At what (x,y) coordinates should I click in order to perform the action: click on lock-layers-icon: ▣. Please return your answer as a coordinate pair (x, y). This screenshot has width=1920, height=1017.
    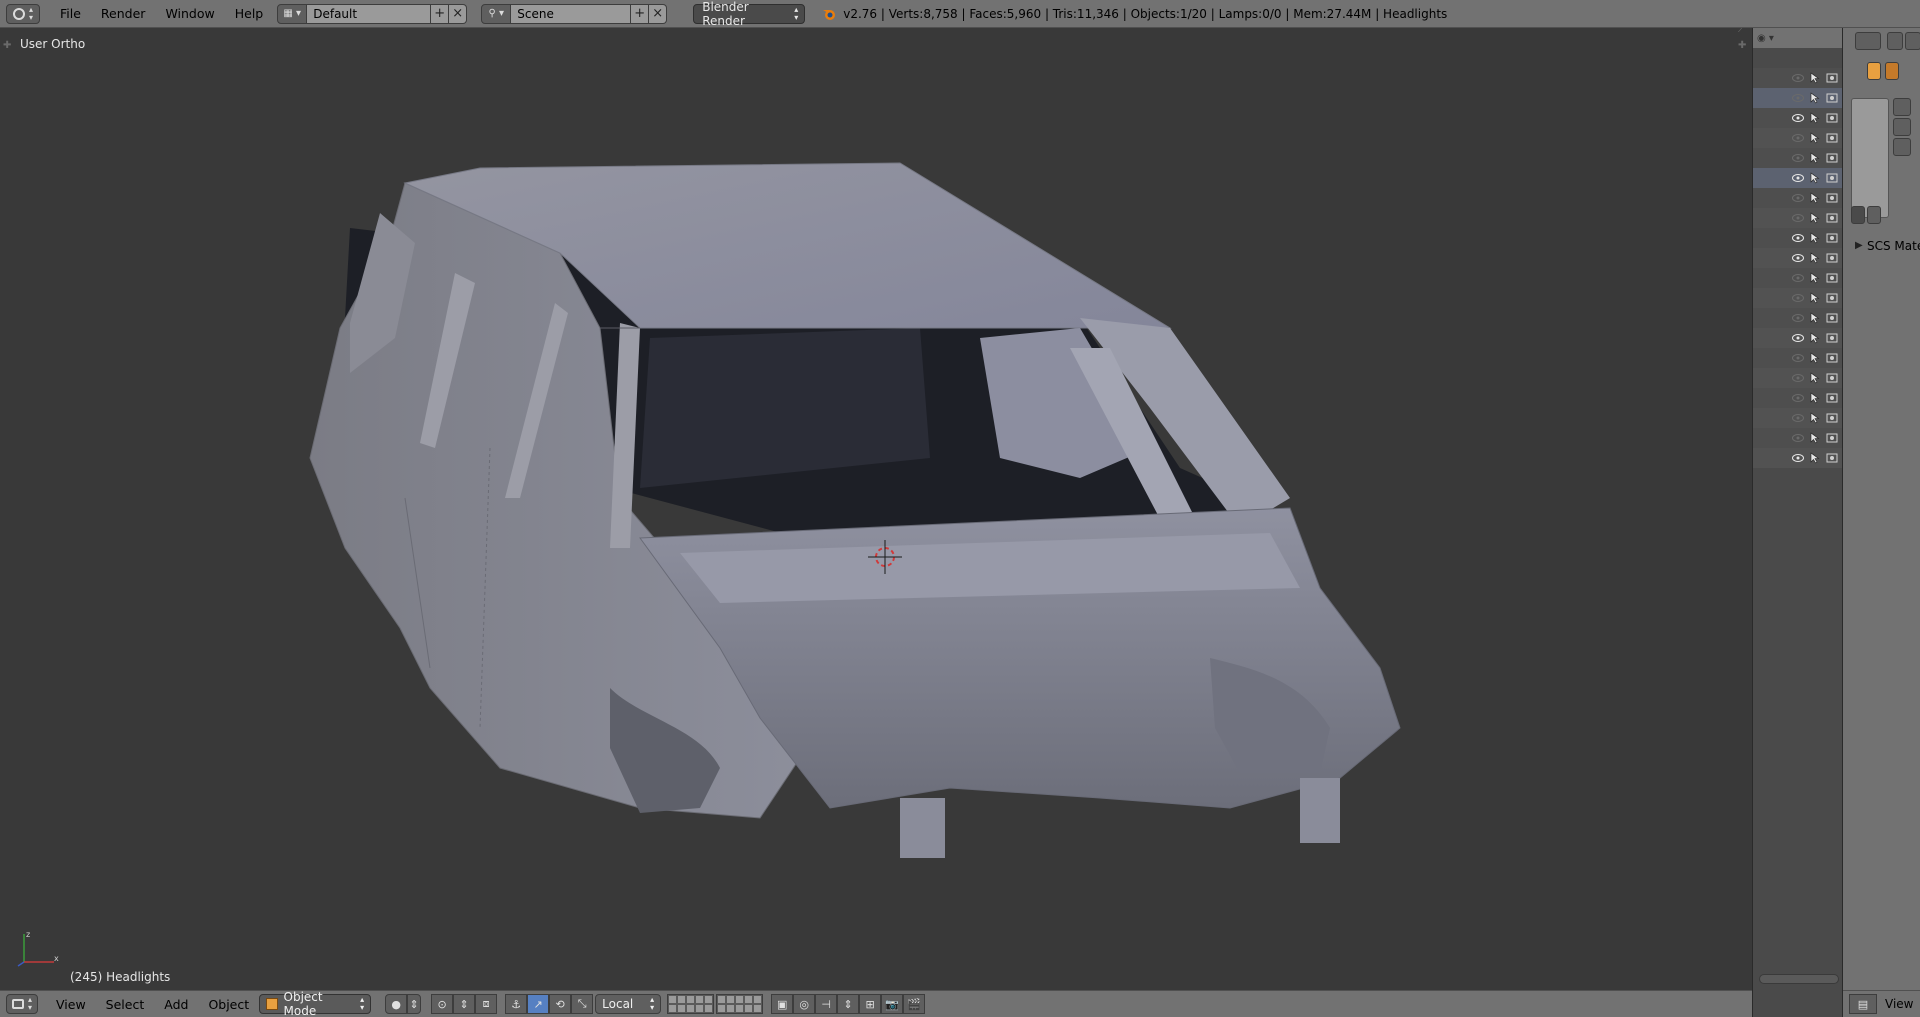
    Looking at the image, I should click on (782, 1004).